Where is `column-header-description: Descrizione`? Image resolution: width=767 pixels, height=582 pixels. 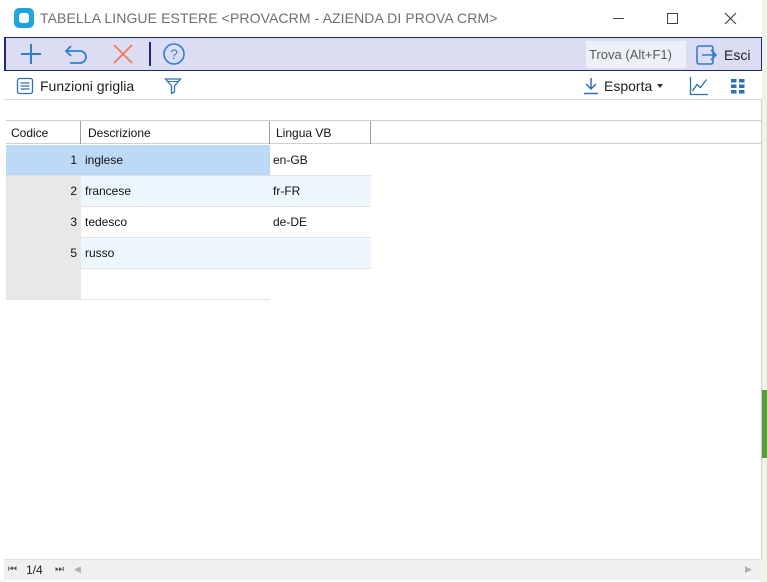
column-header-description: Descrizione is located at coordinates (175, 132).